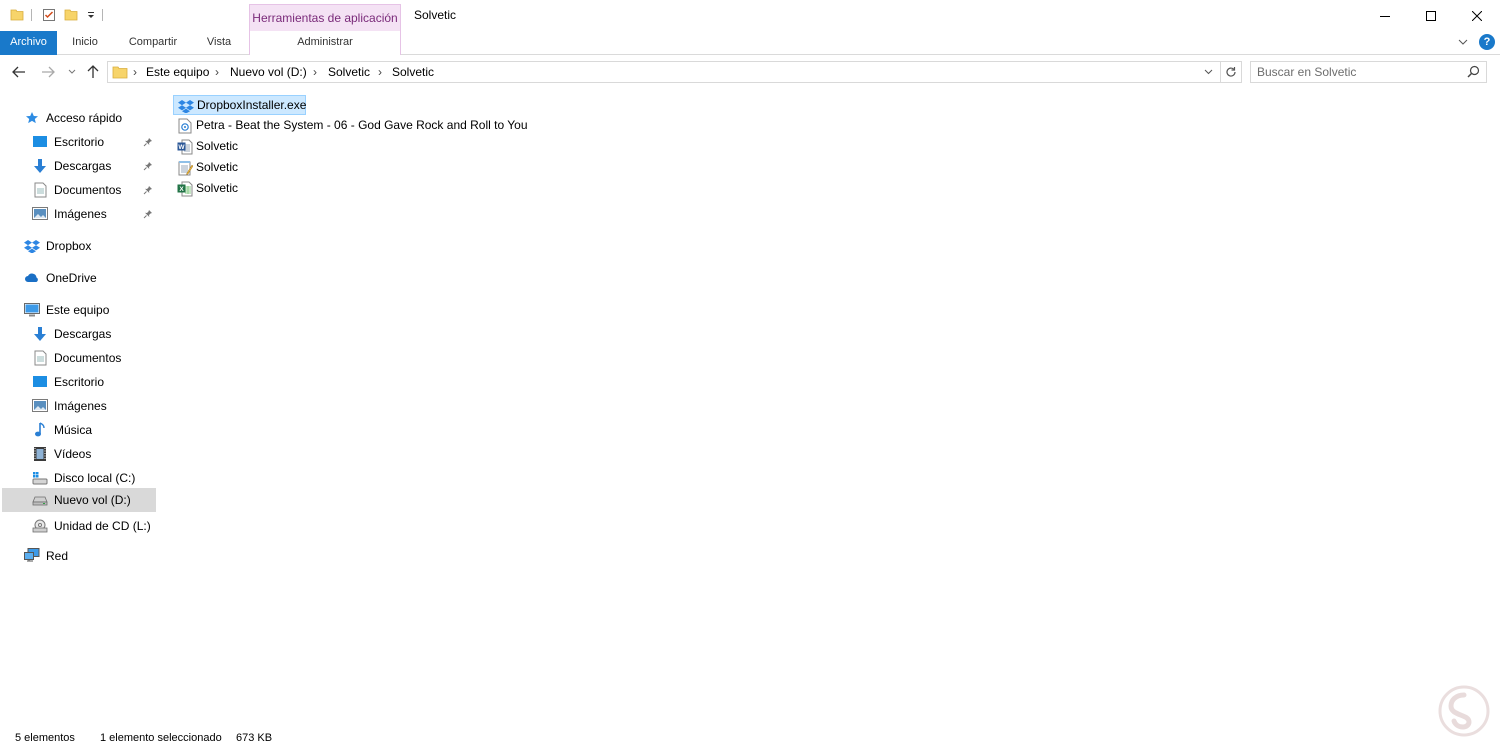 The width and height of the screenshot is (1500, 751). I want to click on sidebar-item-escritorio-quick: Escritorio, so click(79, 141).